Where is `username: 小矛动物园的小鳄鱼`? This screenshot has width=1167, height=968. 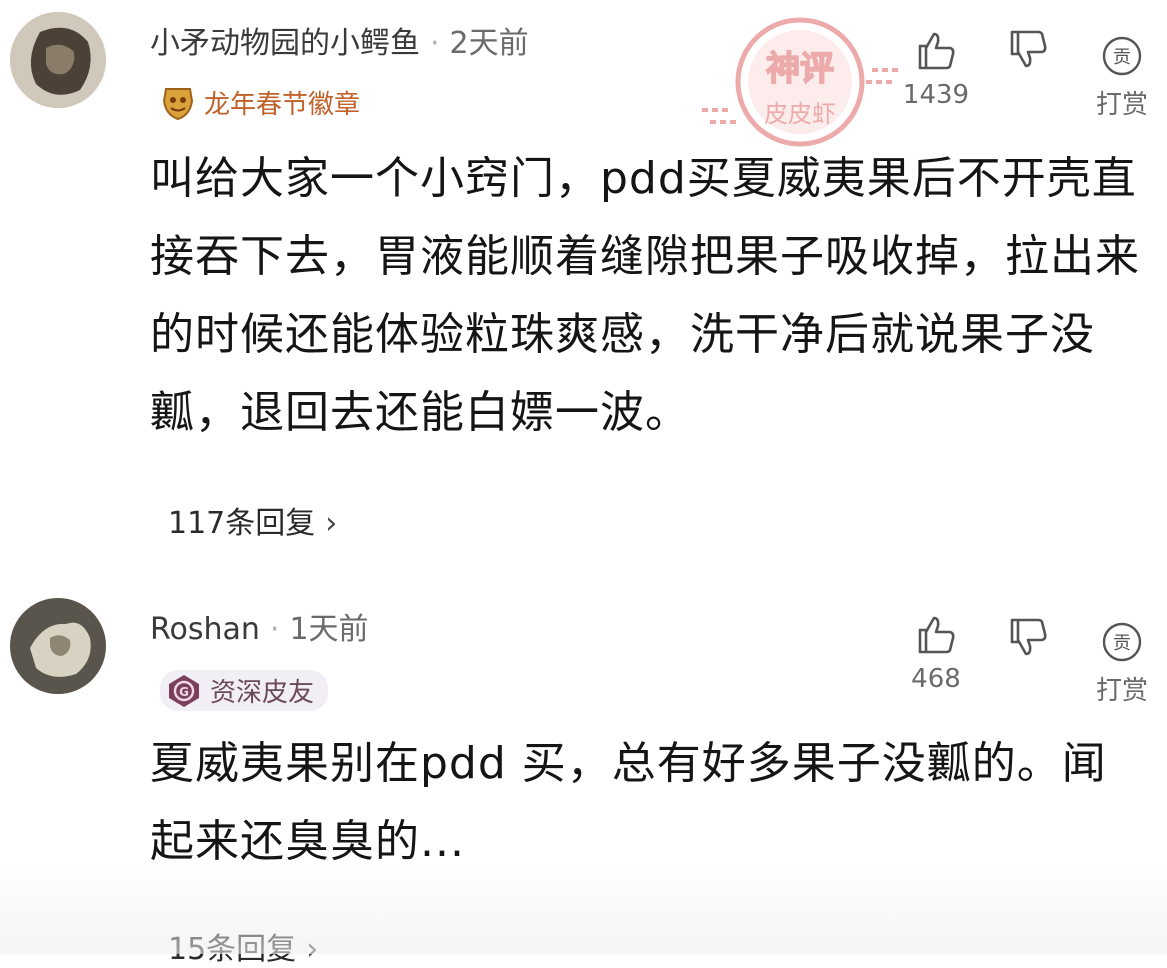 username: 小矛动物园的小鳄鱼 is located at coordinates (285, 43).